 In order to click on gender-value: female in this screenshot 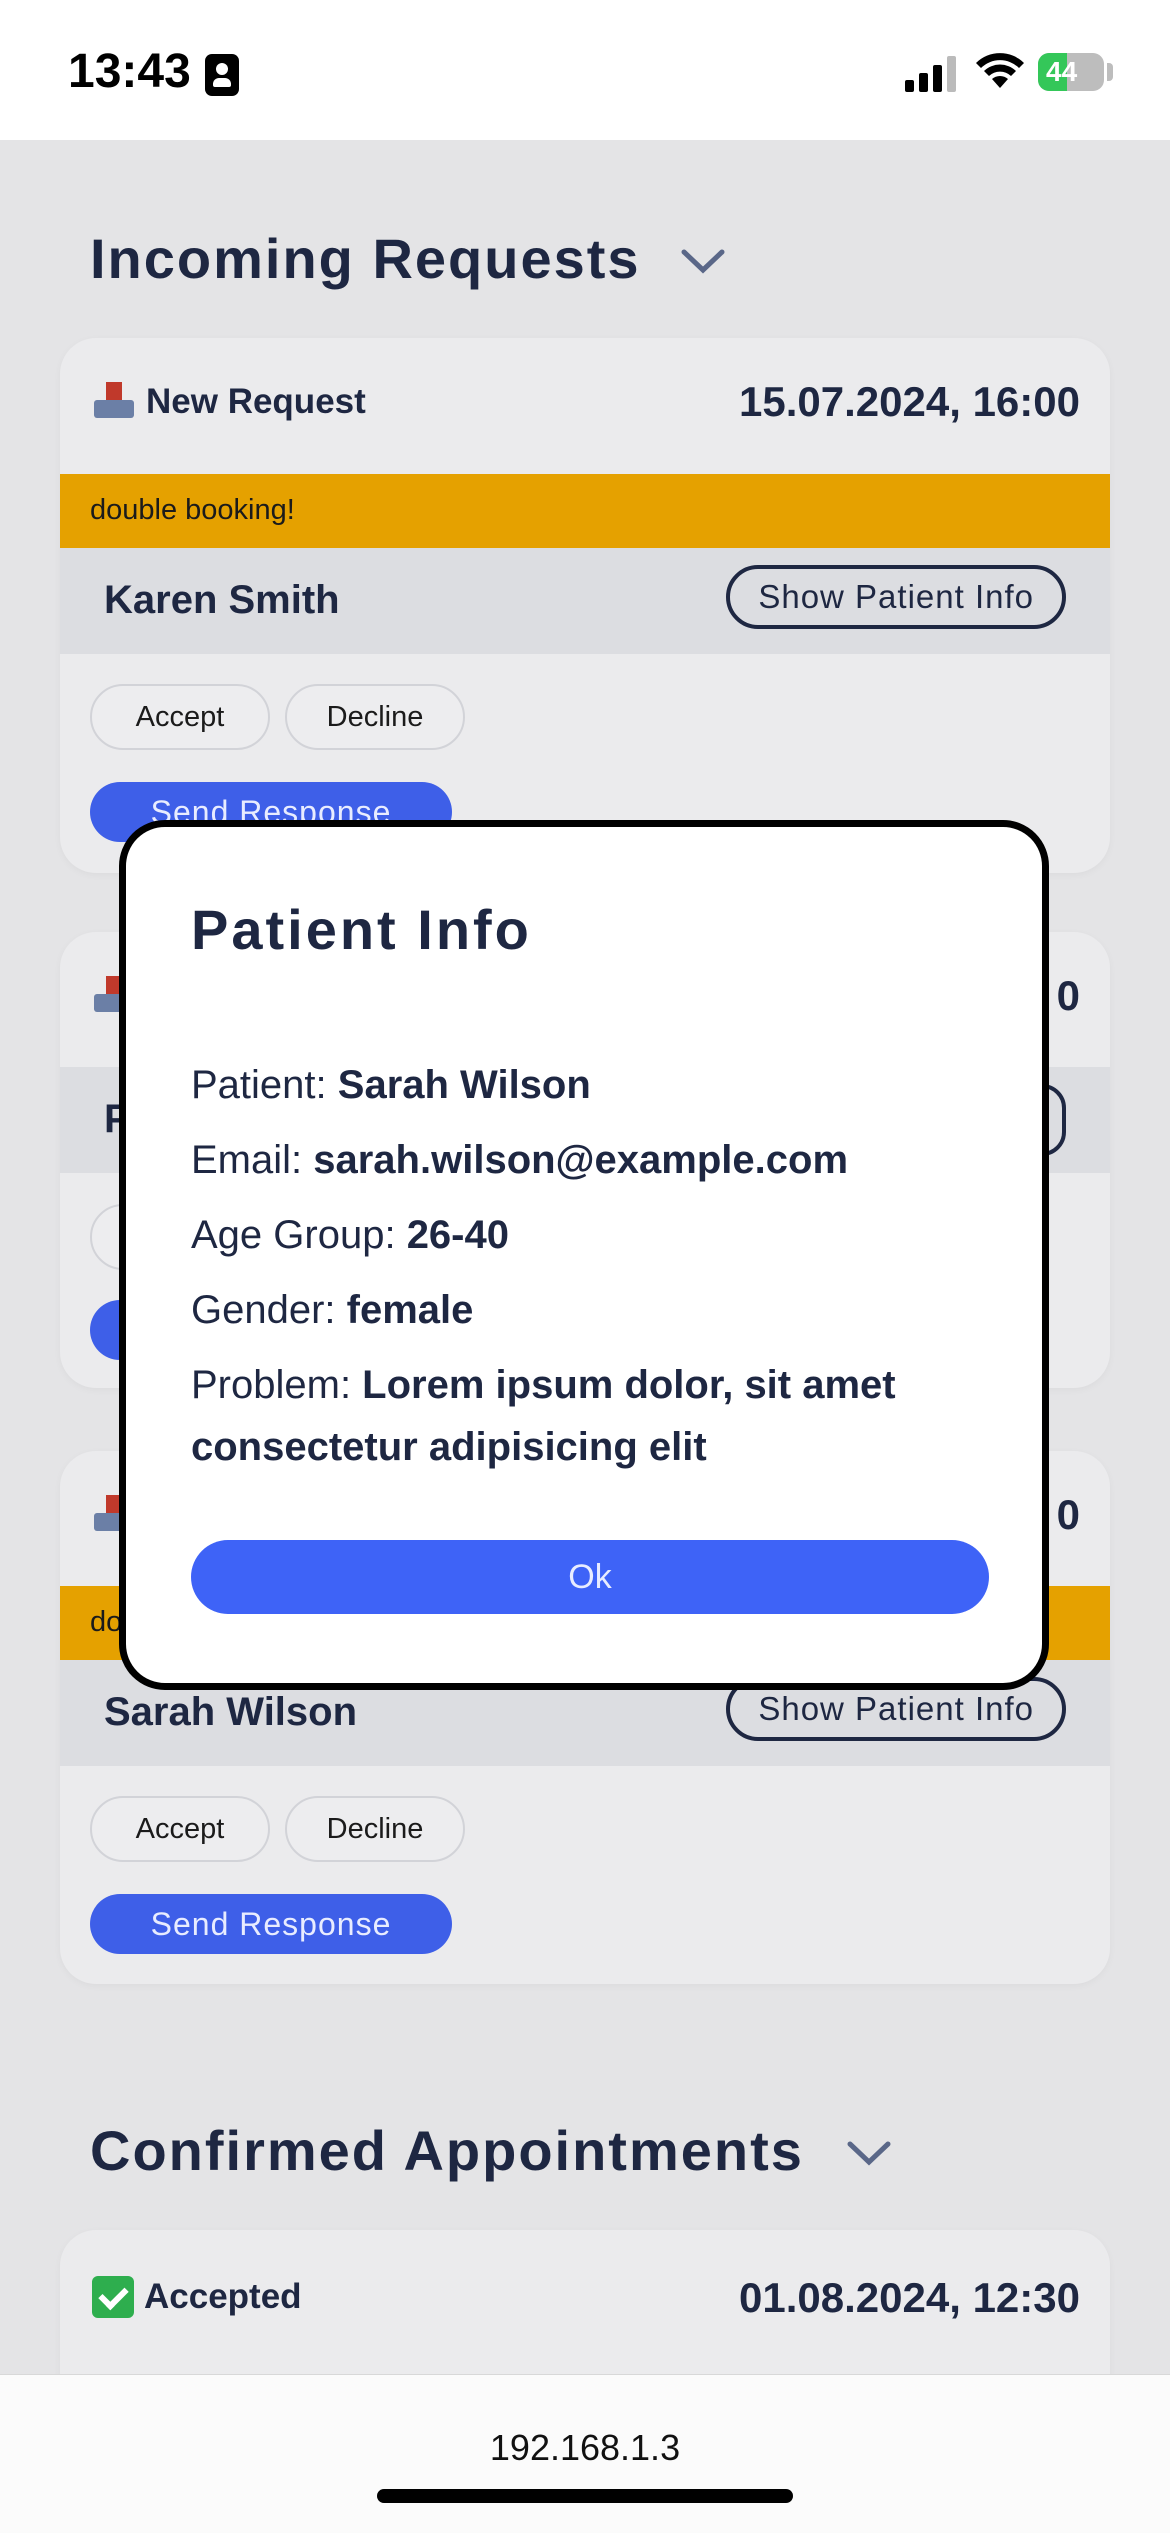, I will do `click(410, 1310)`.